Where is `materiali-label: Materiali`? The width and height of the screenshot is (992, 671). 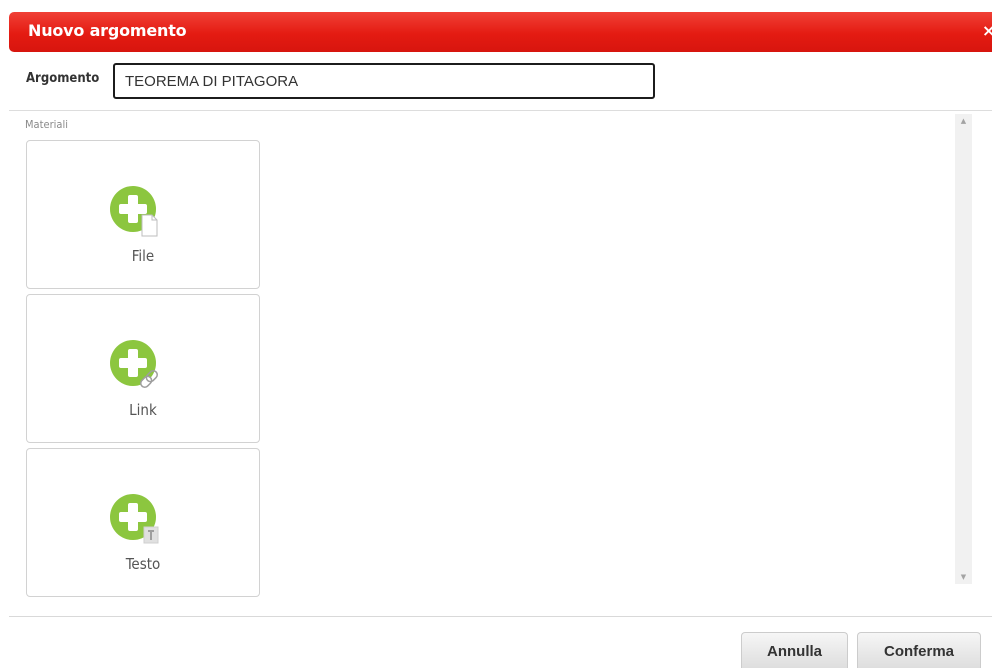 materiali-label: Materiali is located at coordinates (46, 124).